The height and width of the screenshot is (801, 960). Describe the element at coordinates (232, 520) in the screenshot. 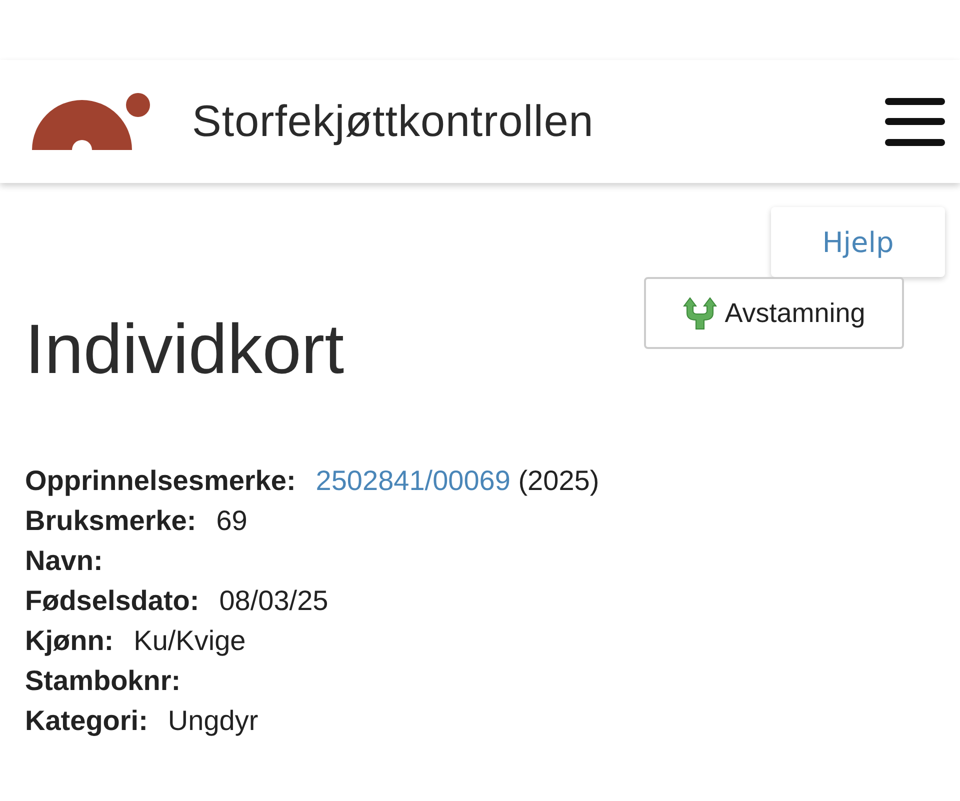

I see `field-value: 69` at that location.